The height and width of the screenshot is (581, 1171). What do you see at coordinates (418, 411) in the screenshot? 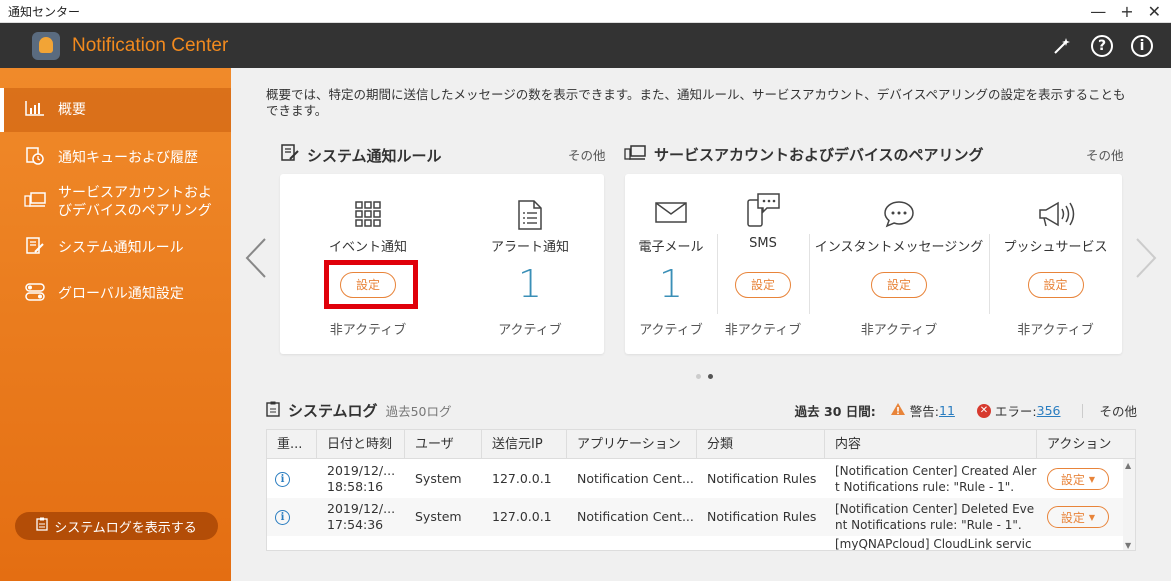
I see `system-log-subtitle: 過去50ログ` at bounding box center [418, 411].